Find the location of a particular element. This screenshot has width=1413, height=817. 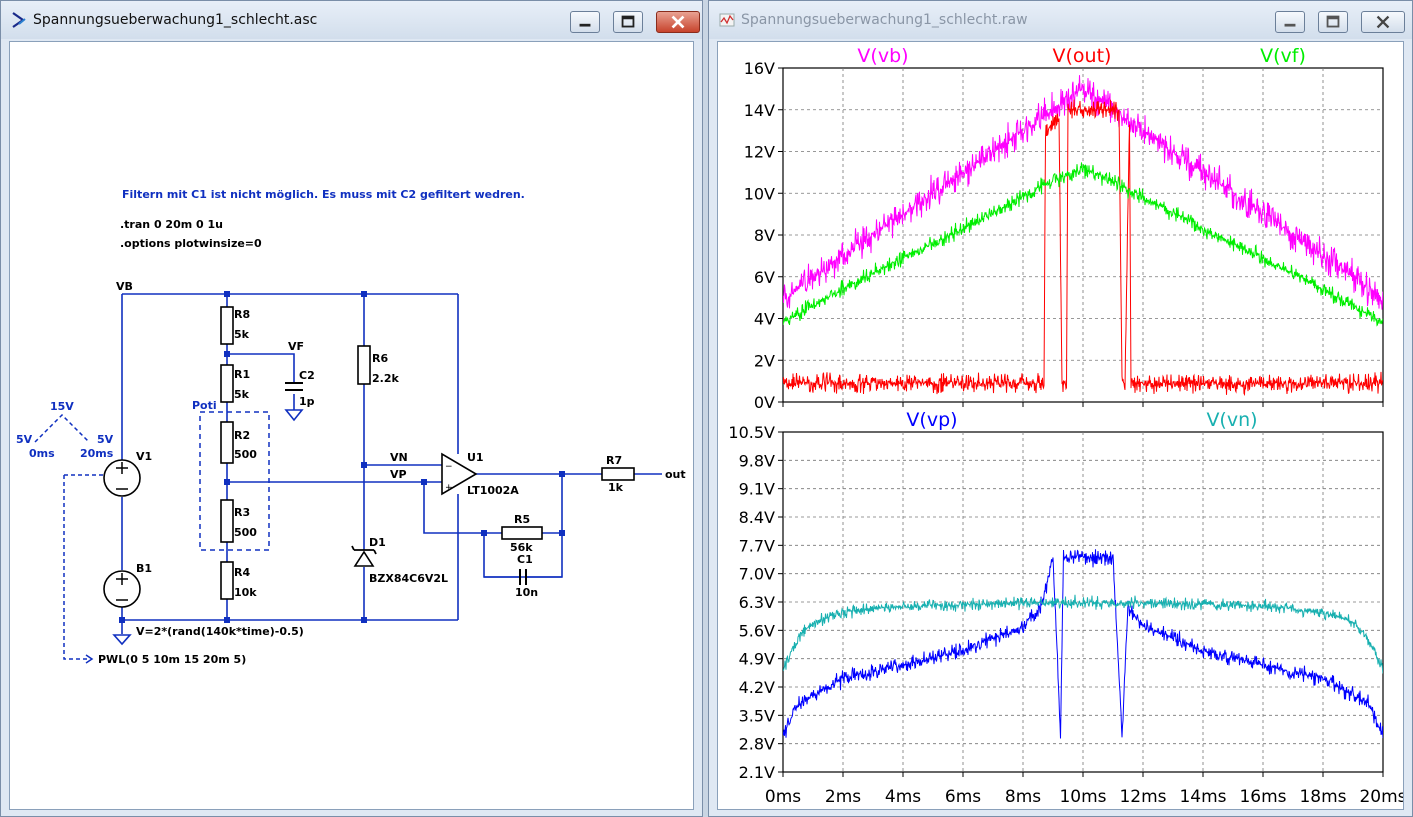

y-tick-label: 7.0V is located at coordinates (757, 574).